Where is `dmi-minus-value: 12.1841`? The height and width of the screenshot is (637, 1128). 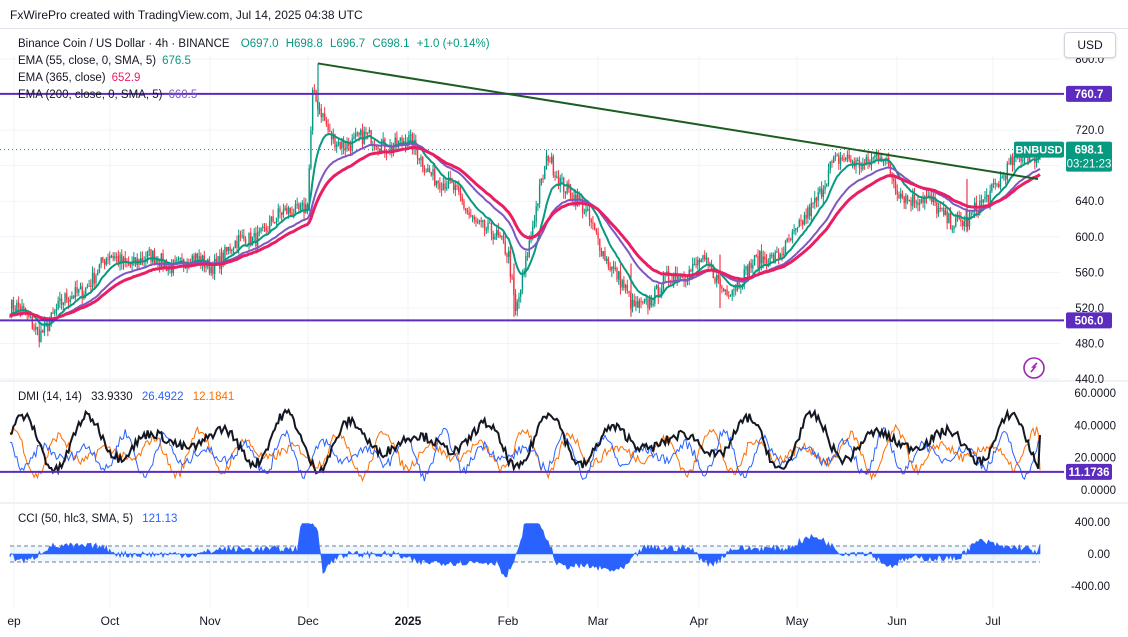 dmi-minus-value: 12.1841 is located at coordinates (213, 397).